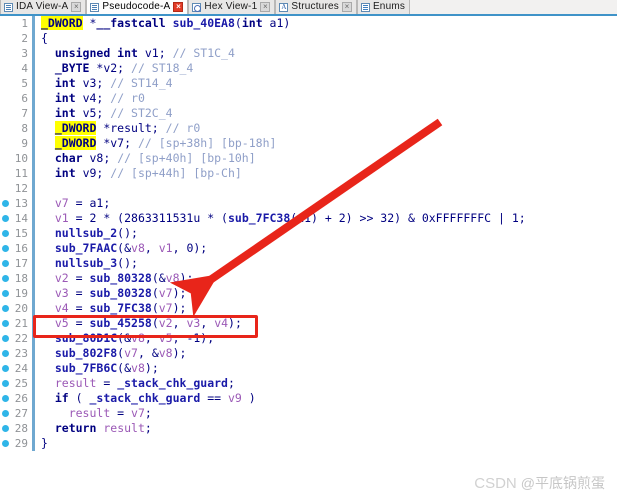 The image size is (617, 501). Describe the element at coordinates (308, 368) in the screenshot. I see `code-line: 24 sub_7FB6C(&v8);` at that location.